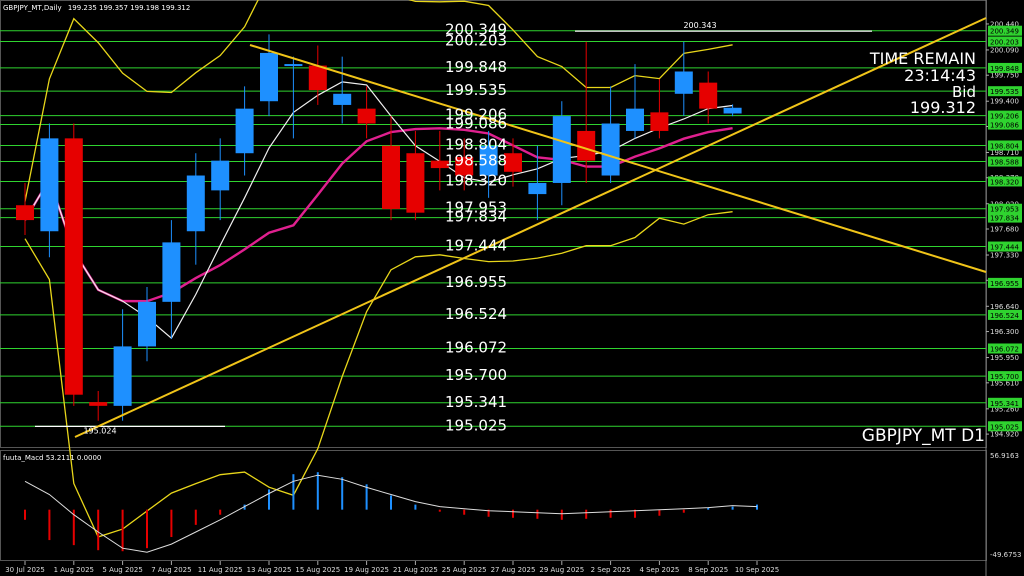 This screenshot has height=576, width=1024. I want to click on date-tick-label: 15 Aug 2025, so click(317, 570).